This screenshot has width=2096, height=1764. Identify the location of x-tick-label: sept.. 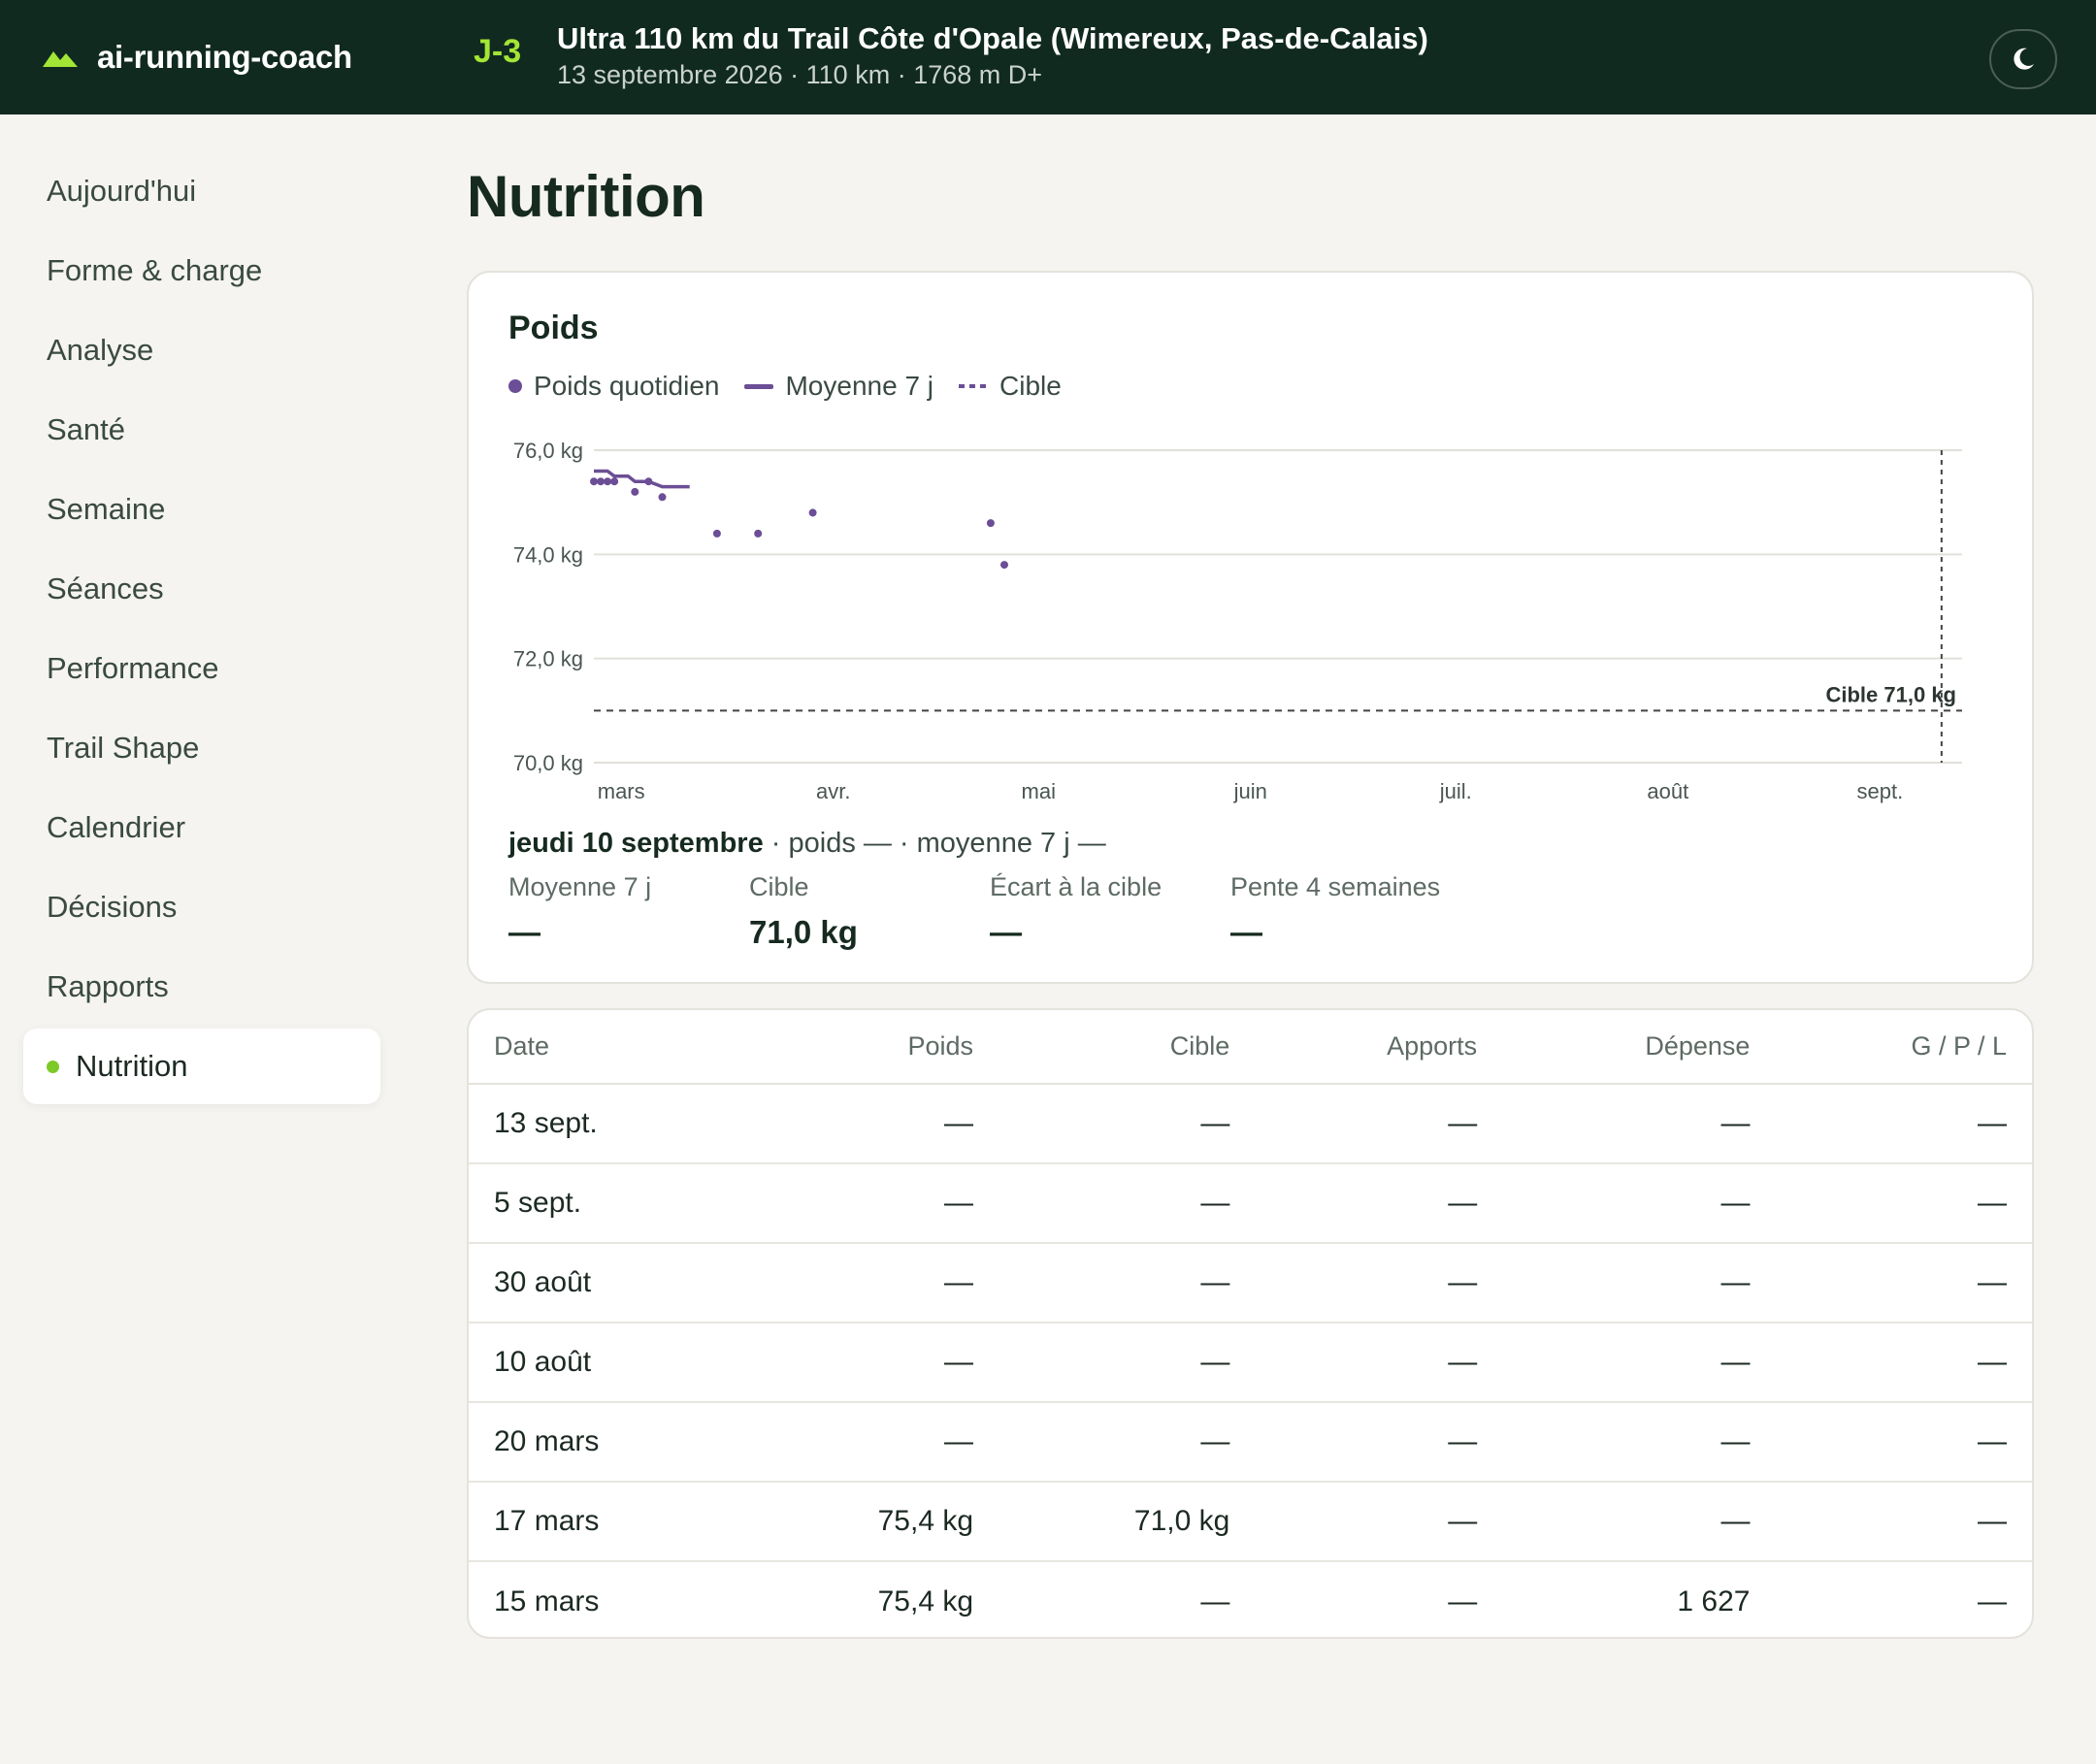
(1880, 791).